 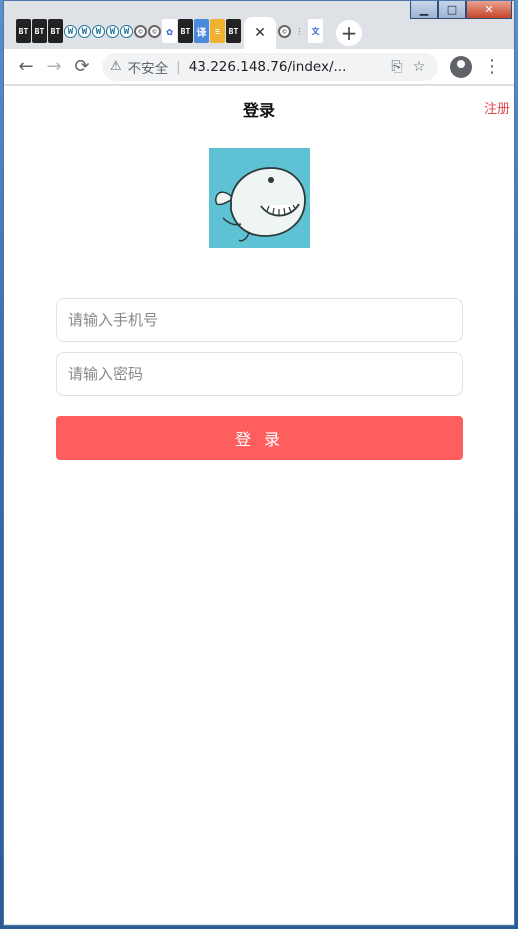 What do you see at coordinates (84, 31) in the screenshot?
I see `tab-wordpress-2: W` at bounding box center [84, 31].